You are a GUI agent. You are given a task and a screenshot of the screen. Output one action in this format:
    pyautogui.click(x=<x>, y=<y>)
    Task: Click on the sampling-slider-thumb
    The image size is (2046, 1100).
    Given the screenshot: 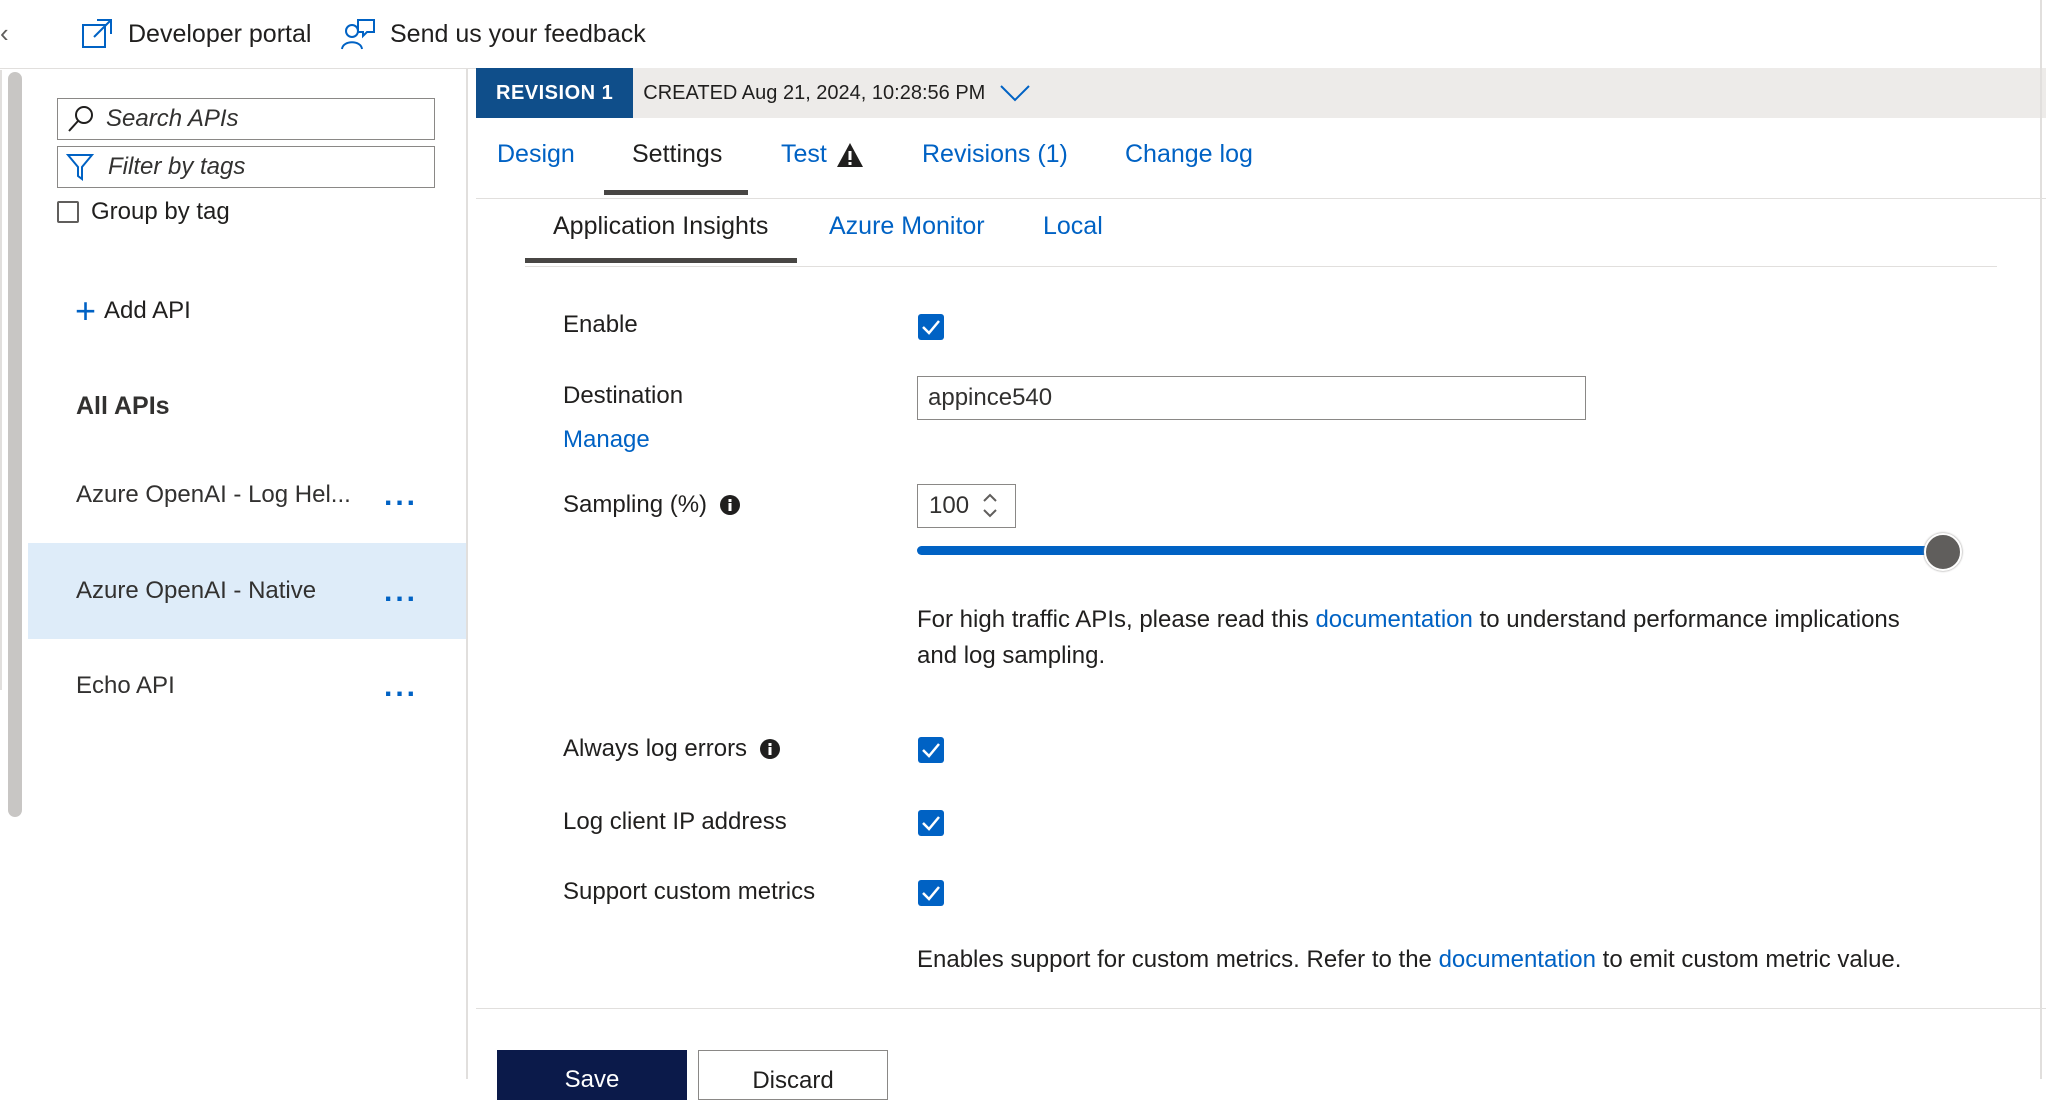 What is the action you would take?
    pyautogui.click(x=1943, y=552)
    